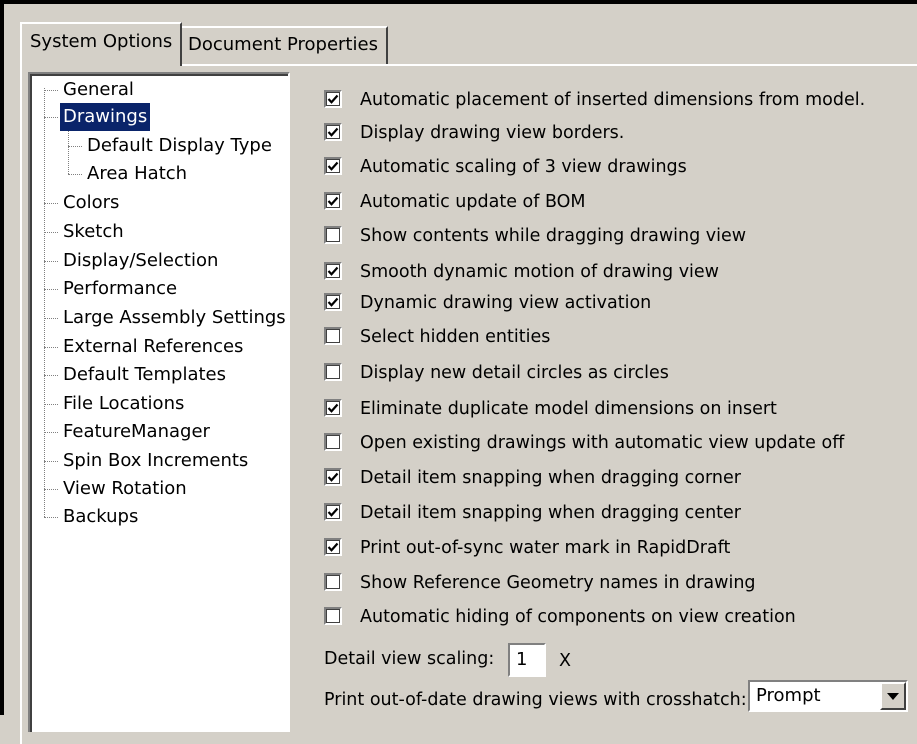 This screenshot has width=917, height=744. What do you see at coordinates (283, 45) in the screenshot?
I see `tab-document-properties: Document Properties` at bounding box center [283, 45].